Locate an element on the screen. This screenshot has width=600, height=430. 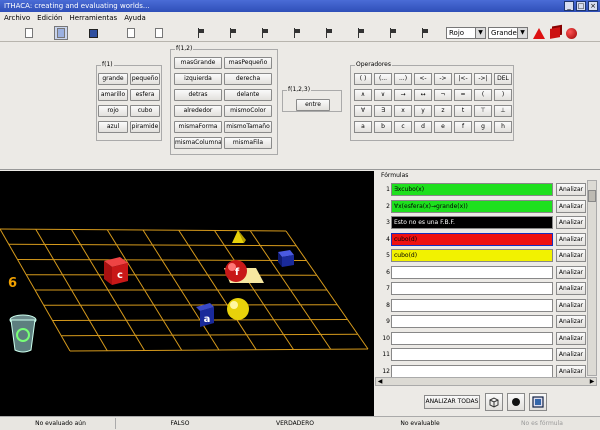
vertical-scrollbar is located at coordinates (592, 278).